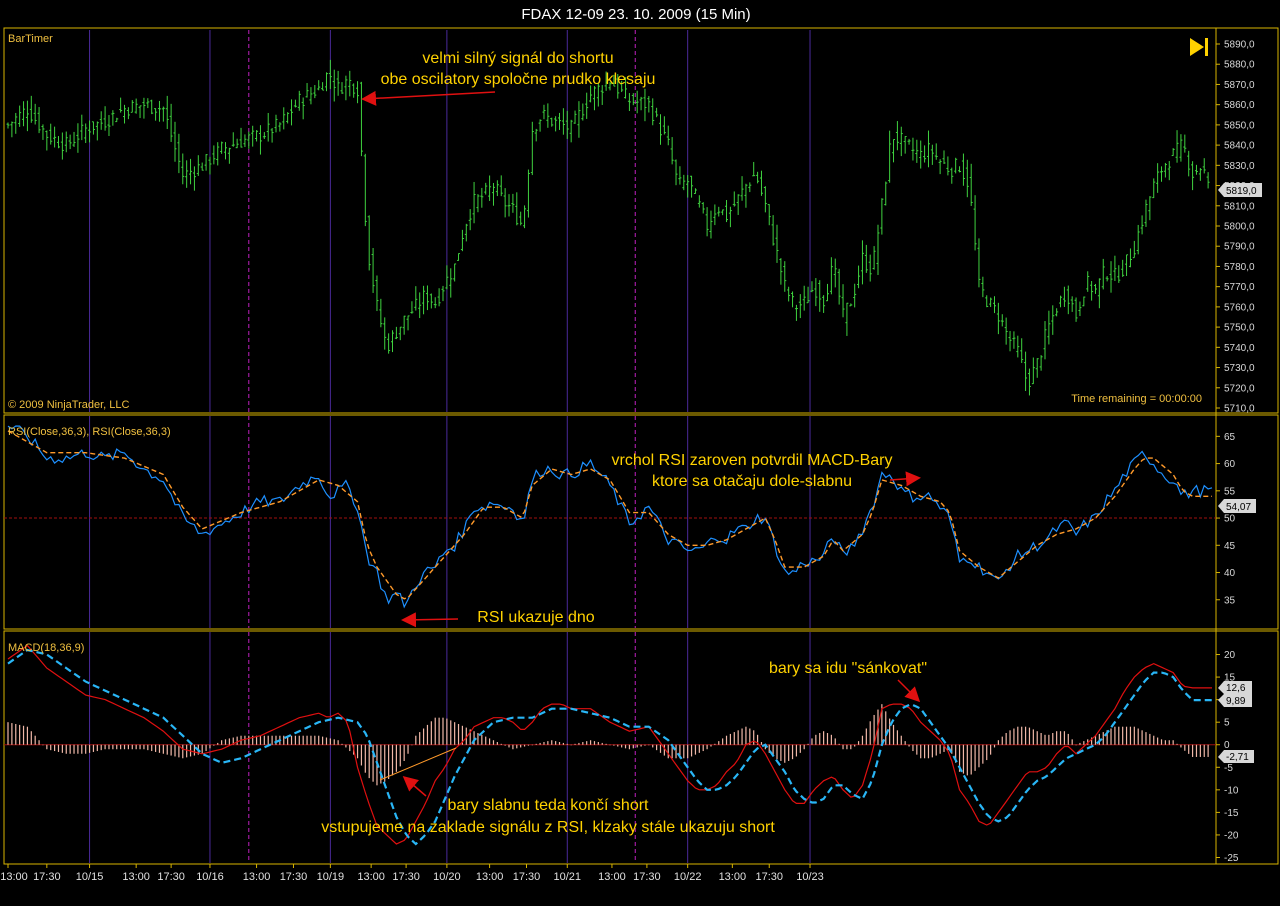 The height and width of the screenshot is (906, 1280). What do you see at coordinates (1231, 835) in the screenshot?
I see `y-tick-label: -20` at bounding box center [1231, 835].